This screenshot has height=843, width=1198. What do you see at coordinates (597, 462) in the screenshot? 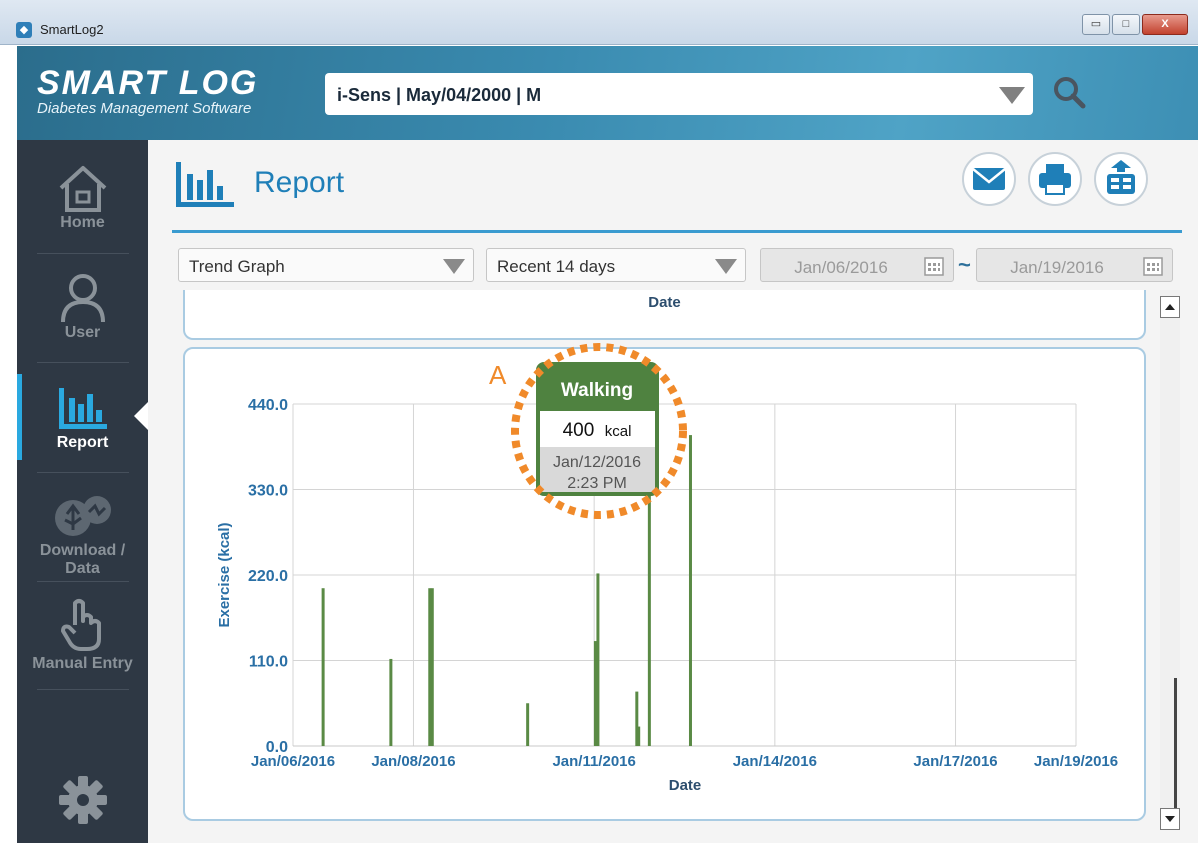
I see `tooltip-date: Jan/12/2016` at bounding box center [597, 462].